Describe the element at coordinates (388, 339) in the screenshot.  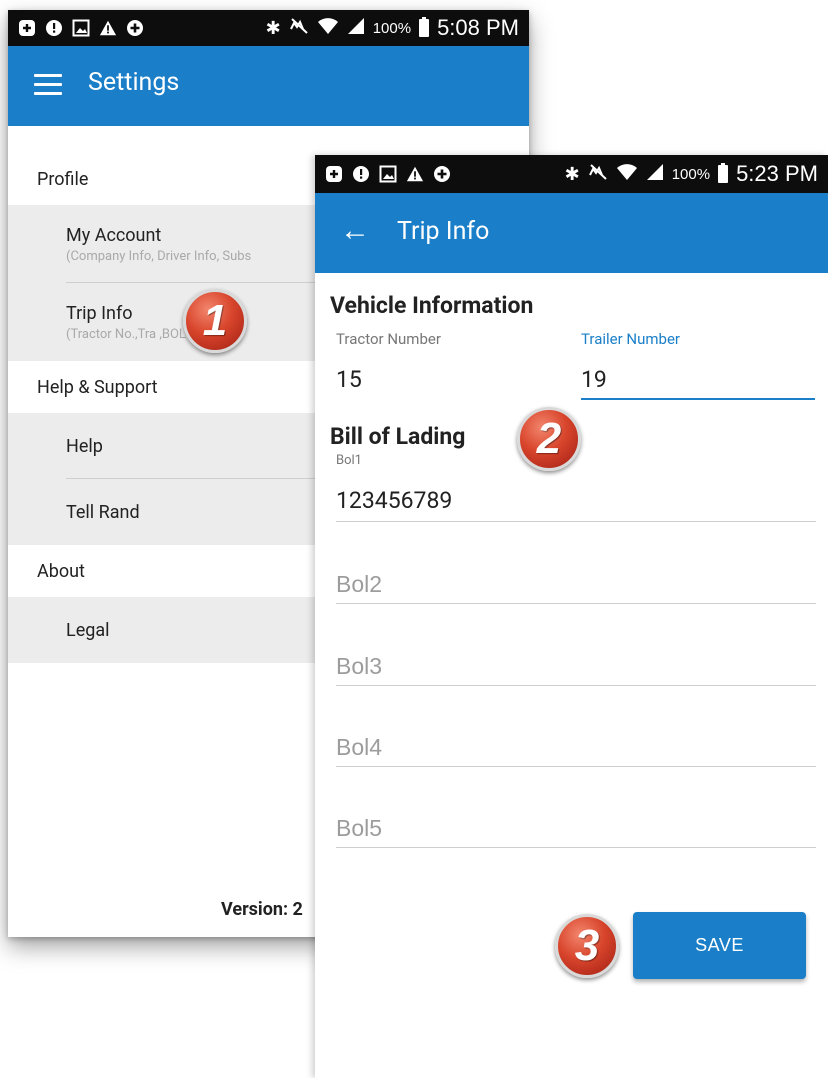
I see `tractor-number-label: Tractor Number` at that location.